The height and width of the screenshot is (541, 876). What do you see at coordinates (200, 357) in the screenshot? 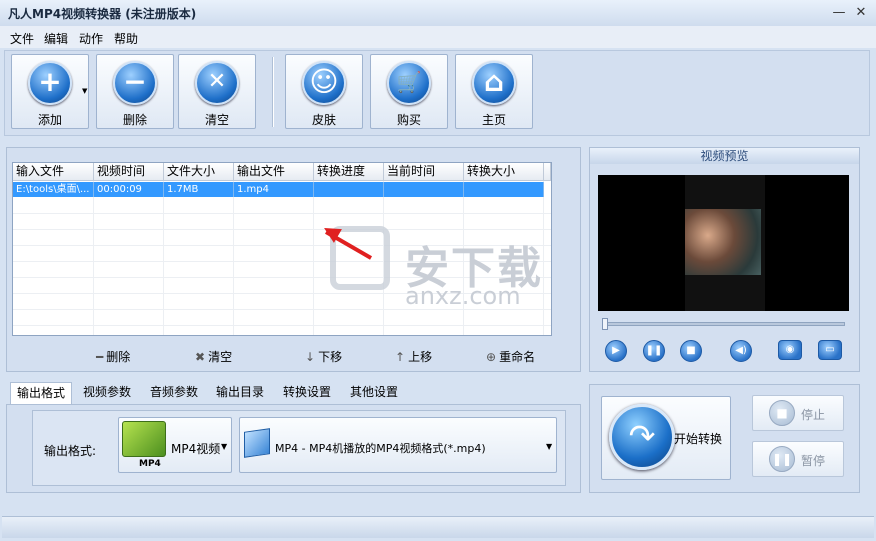
I see `x-icon: ✖` at bounding box center [200, 357].